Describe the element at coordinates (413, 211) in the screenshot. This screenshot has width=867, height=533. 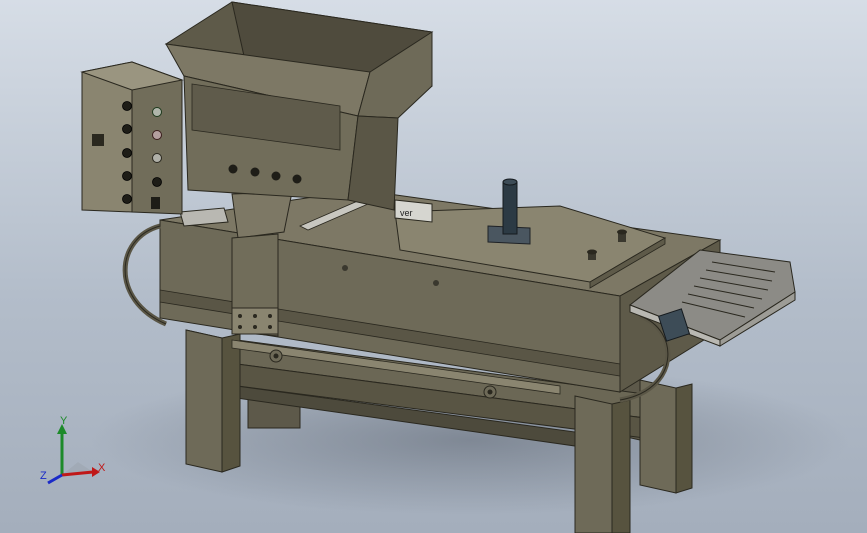
I see `nameplate: ver` at that location.